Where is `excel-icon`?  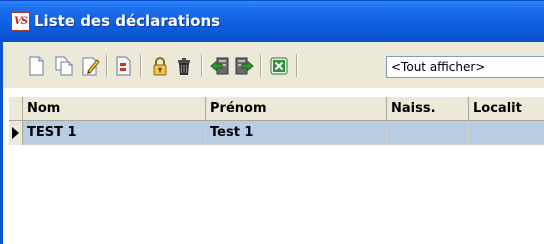
excel-icon is located at coordinates (279, 66).